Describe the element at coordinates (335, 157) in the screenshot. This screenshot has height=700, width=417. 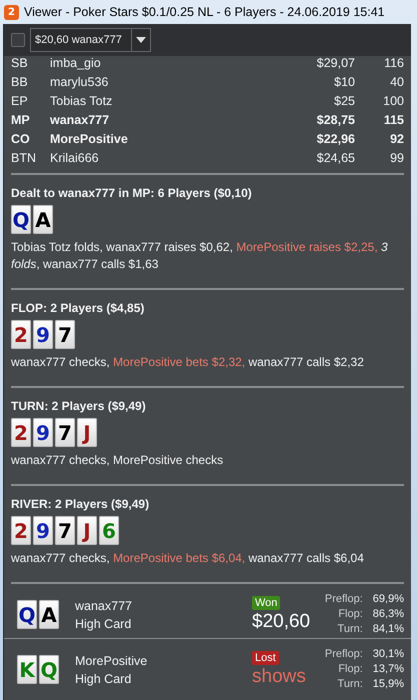
I see `stack-amount: $24,65` at that location.